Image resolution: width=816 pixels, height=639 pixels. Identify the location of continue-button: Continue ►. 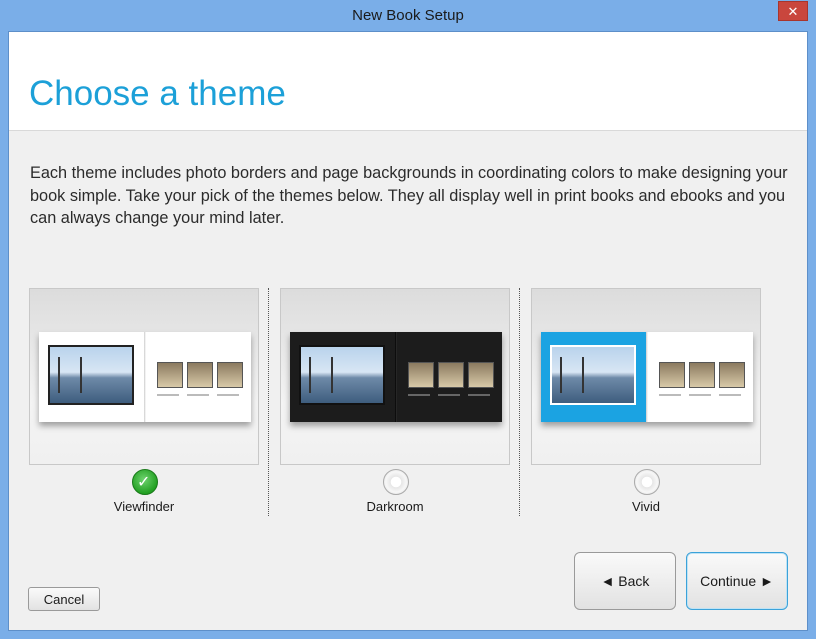
(737, 581).